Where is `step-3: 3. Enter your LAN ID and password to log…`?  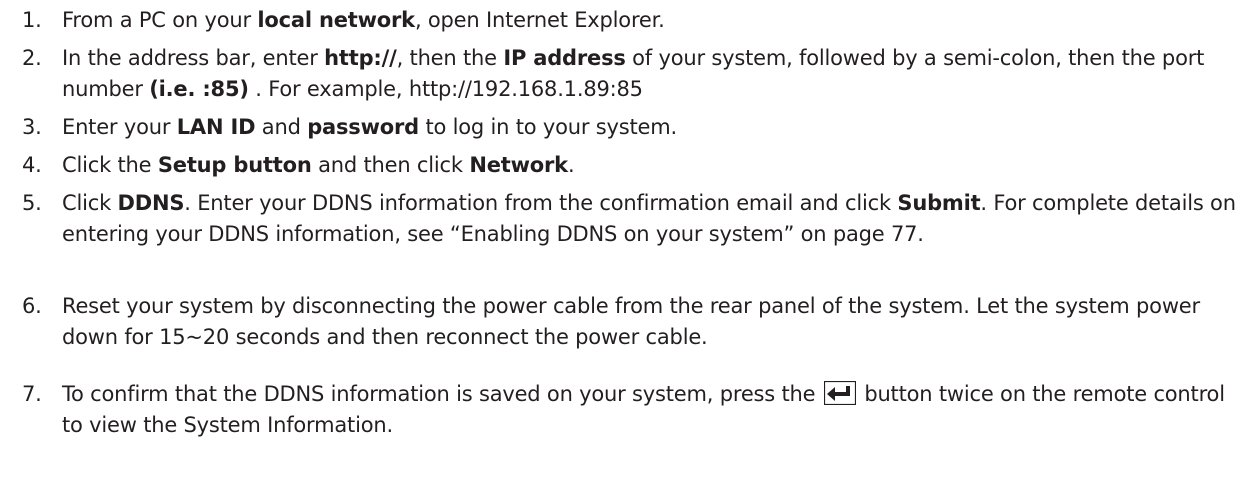 step-3: 3. Enter your LAN ID and password to log… is located at coordinates (629, 127).